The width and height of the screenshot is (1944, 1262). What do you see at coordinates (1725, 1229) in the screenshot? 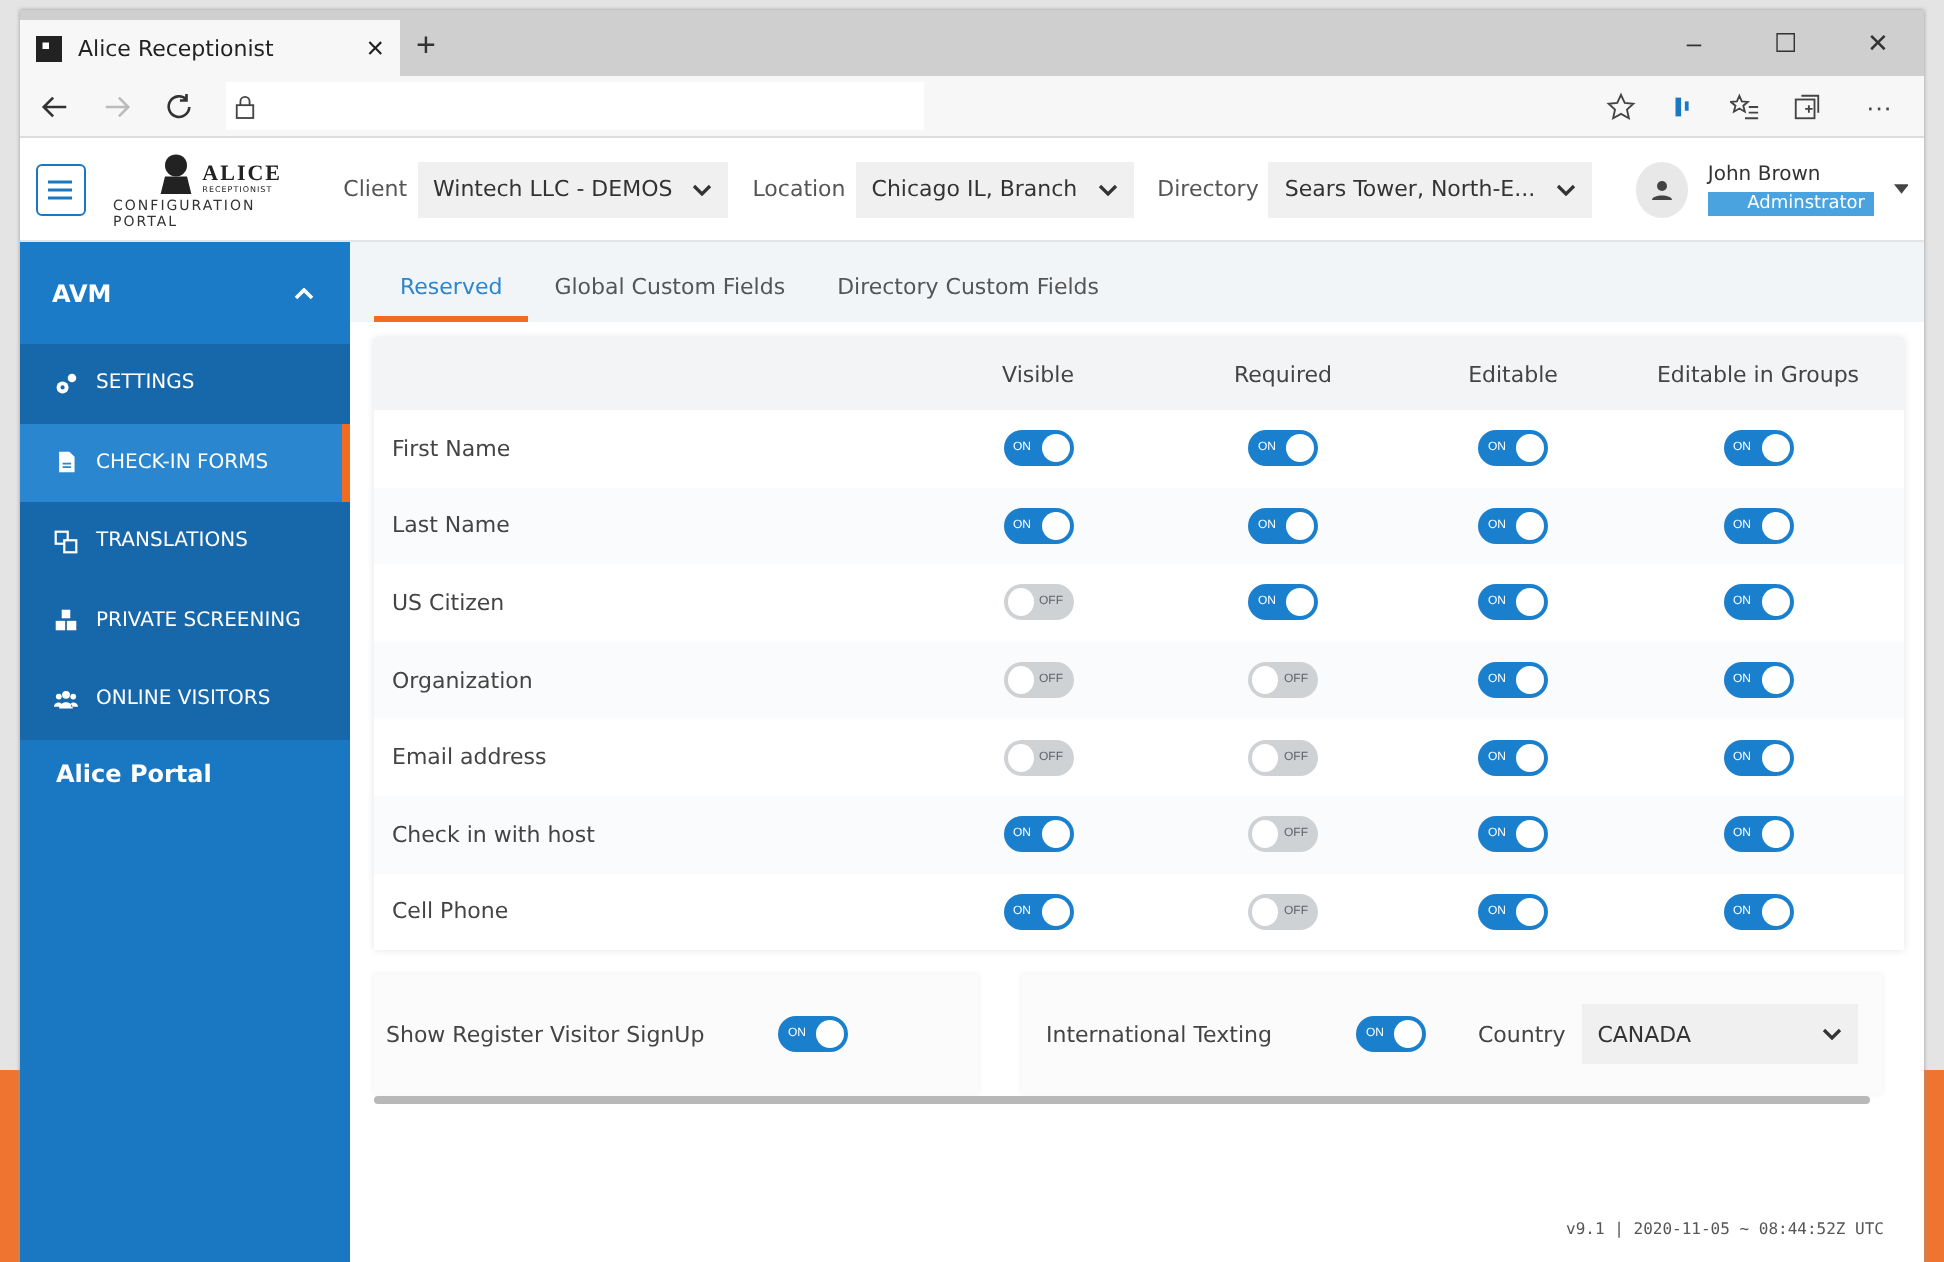
I see `version-text: v9.1 | 2020-11-05 ~ 08:44:52Z UTC` at bounding box center [1725, 1229].